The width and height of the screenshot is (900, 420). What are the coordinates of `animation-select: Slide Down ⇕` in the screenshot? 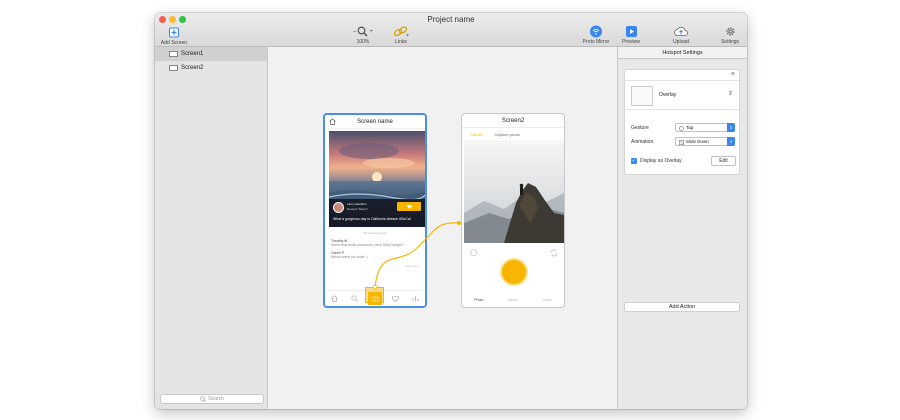 It's located at (705, 141).